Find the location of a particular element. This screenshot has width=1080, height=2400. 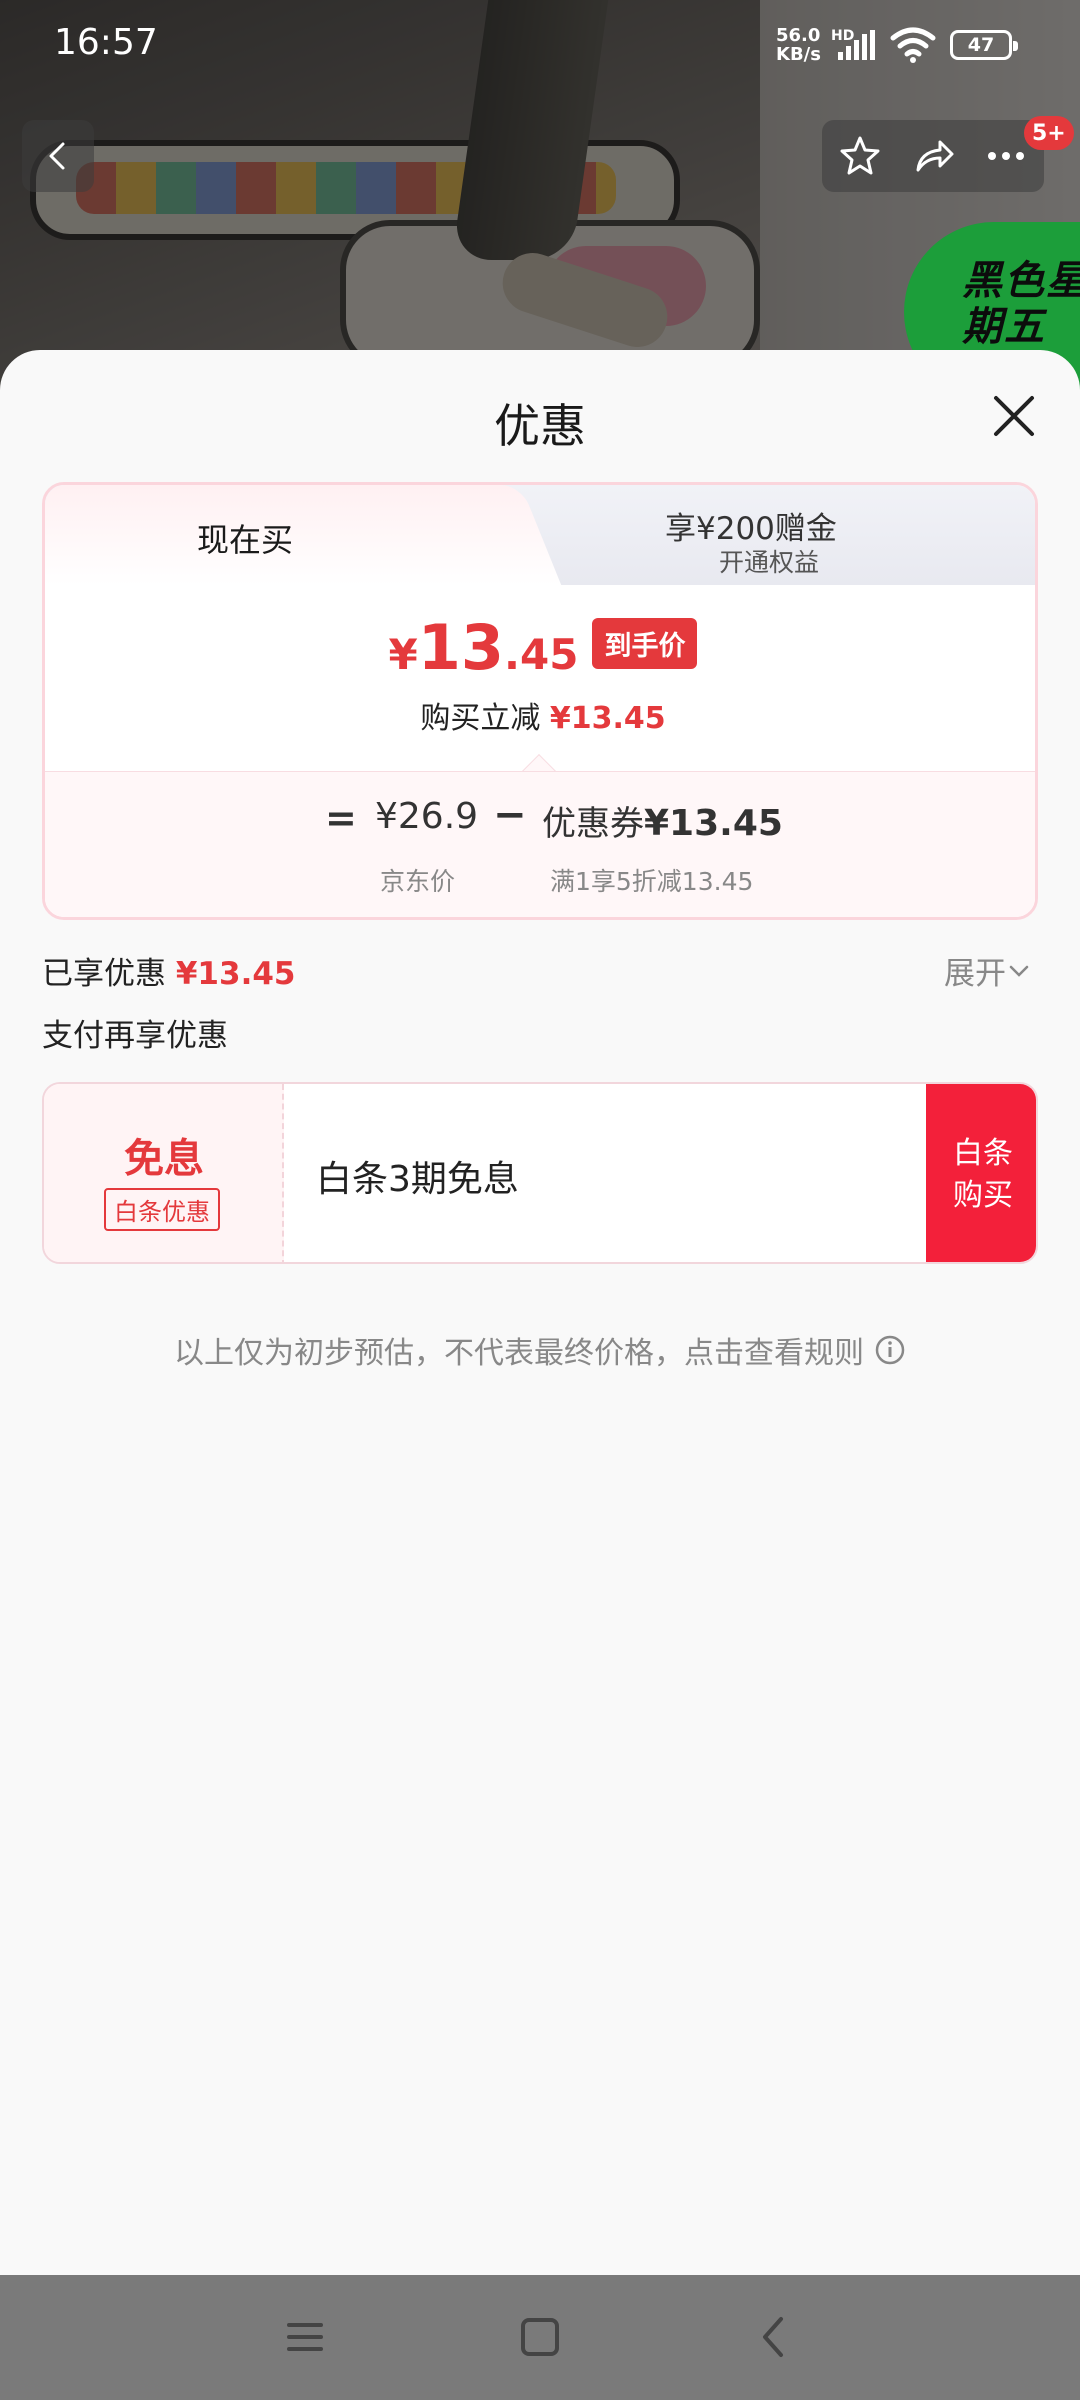

battery-icon: 47 is located at coordinates (984, 45).